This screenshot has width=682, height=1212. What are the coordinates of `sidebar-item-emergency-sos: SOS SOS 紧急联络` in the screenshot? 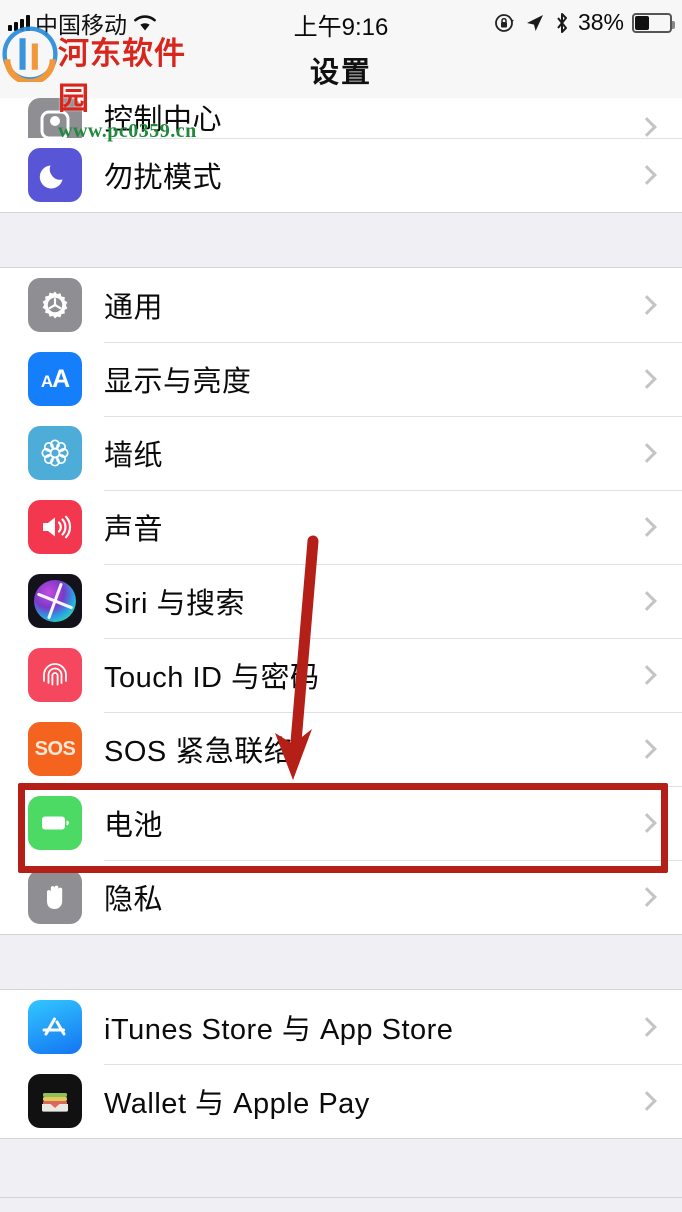 It's located at (341, 749).